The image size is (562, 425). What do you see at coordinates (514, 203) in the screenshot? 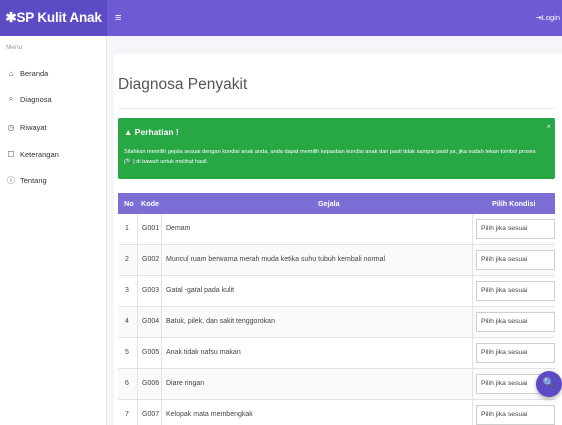
I see `col-kondisi: Pilih Kondisi` at bounding box center [514, 203].